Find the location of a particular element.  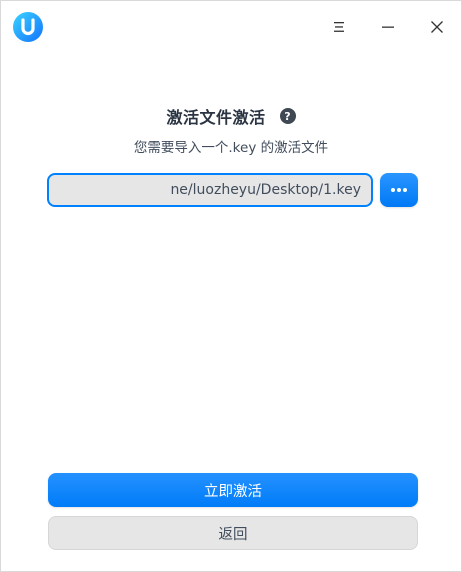

titlebar is located at coordinates (231, 27).